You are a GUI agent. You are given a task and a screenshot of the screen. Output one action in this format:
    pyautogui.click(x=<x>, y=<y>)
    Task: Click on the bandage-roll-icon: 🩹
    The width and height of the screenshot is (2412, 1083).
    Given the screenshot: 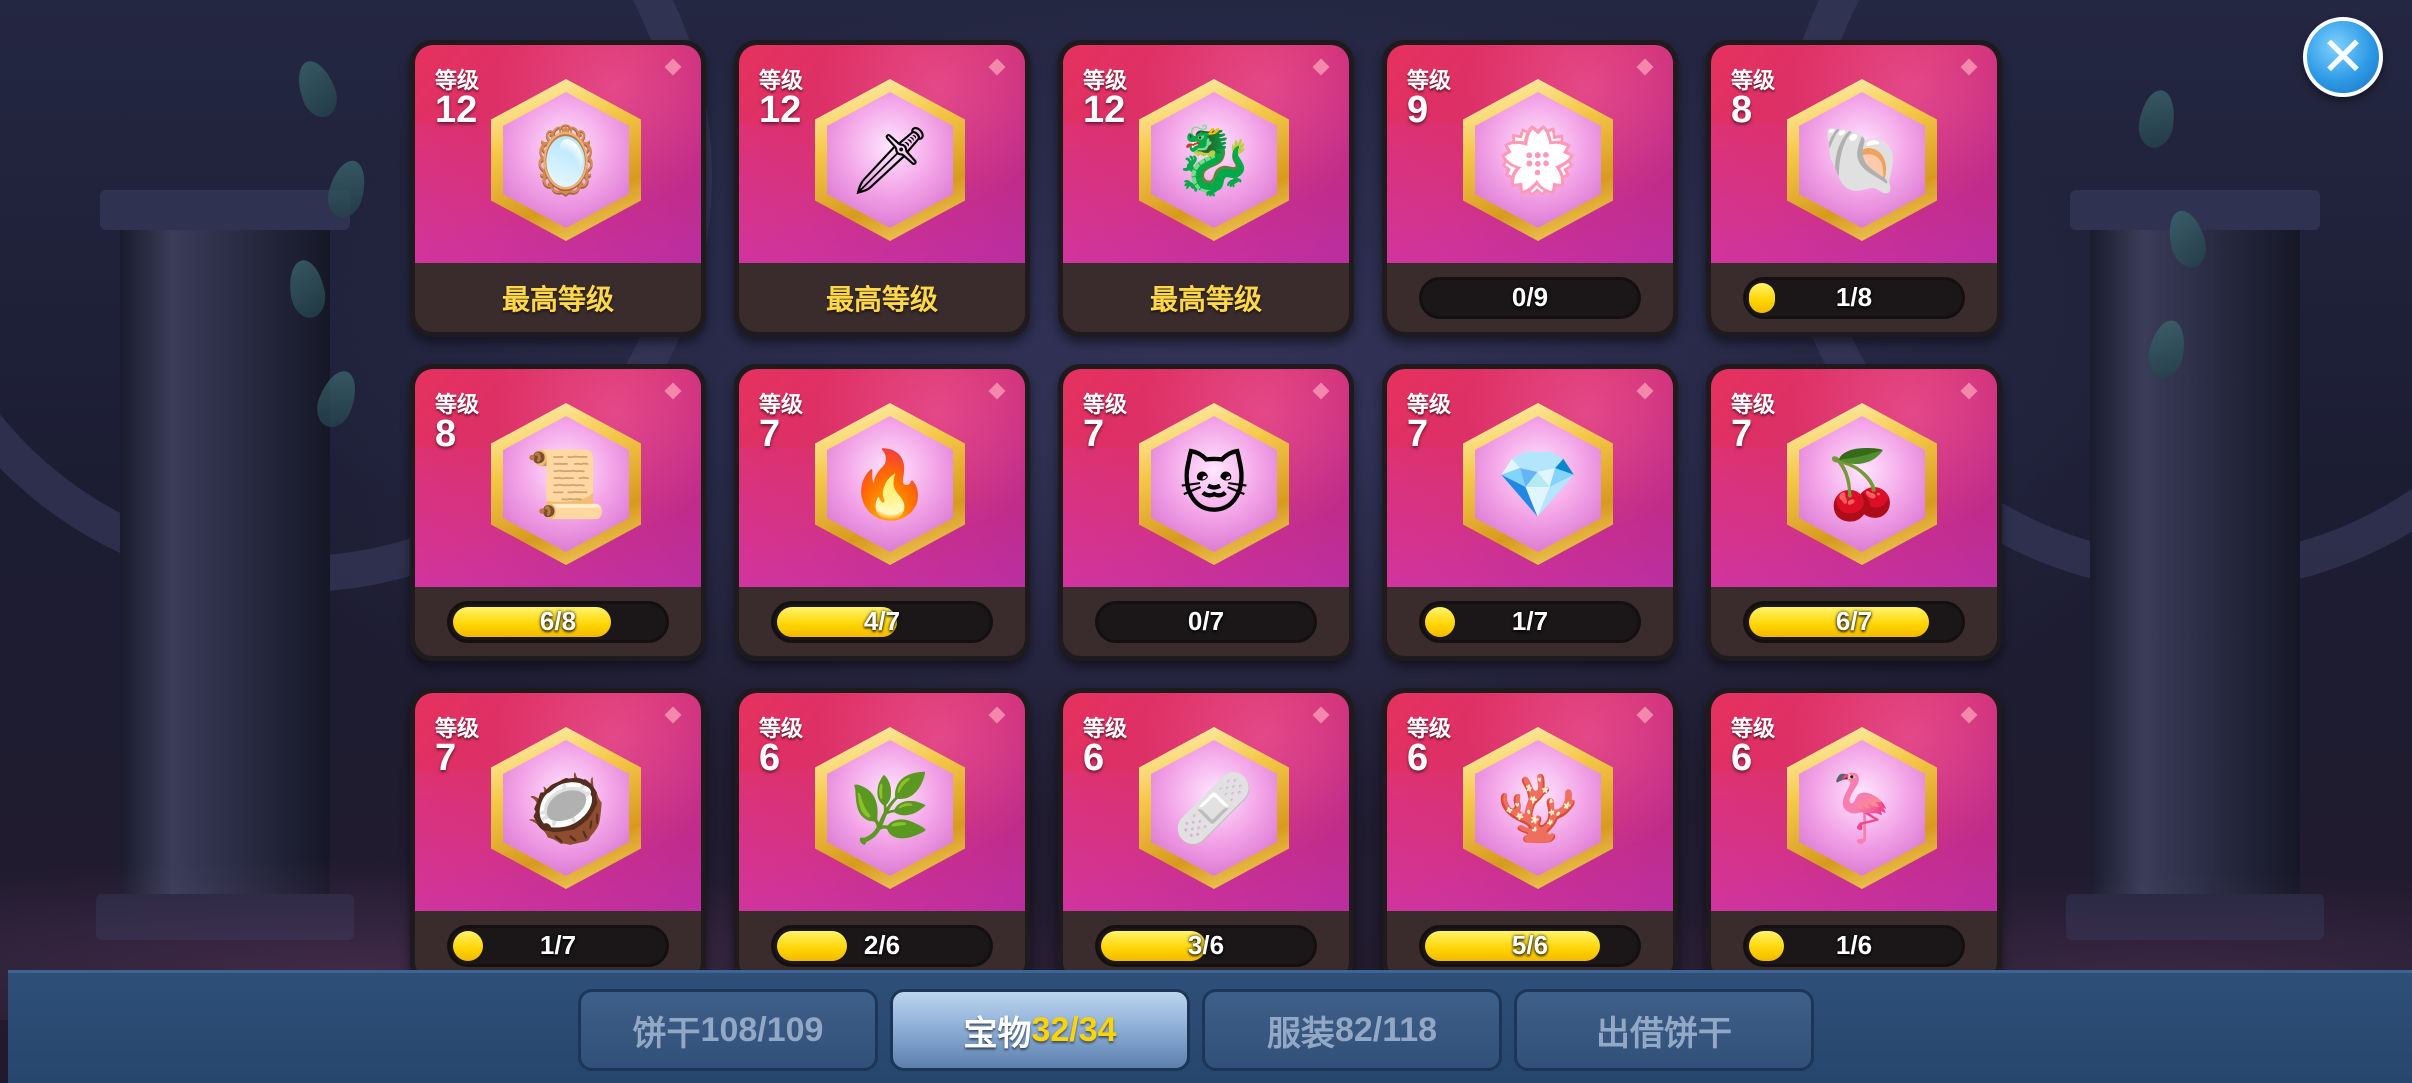 What is the action you would take?
    pyautogui.click(x=1214, y=808)
    